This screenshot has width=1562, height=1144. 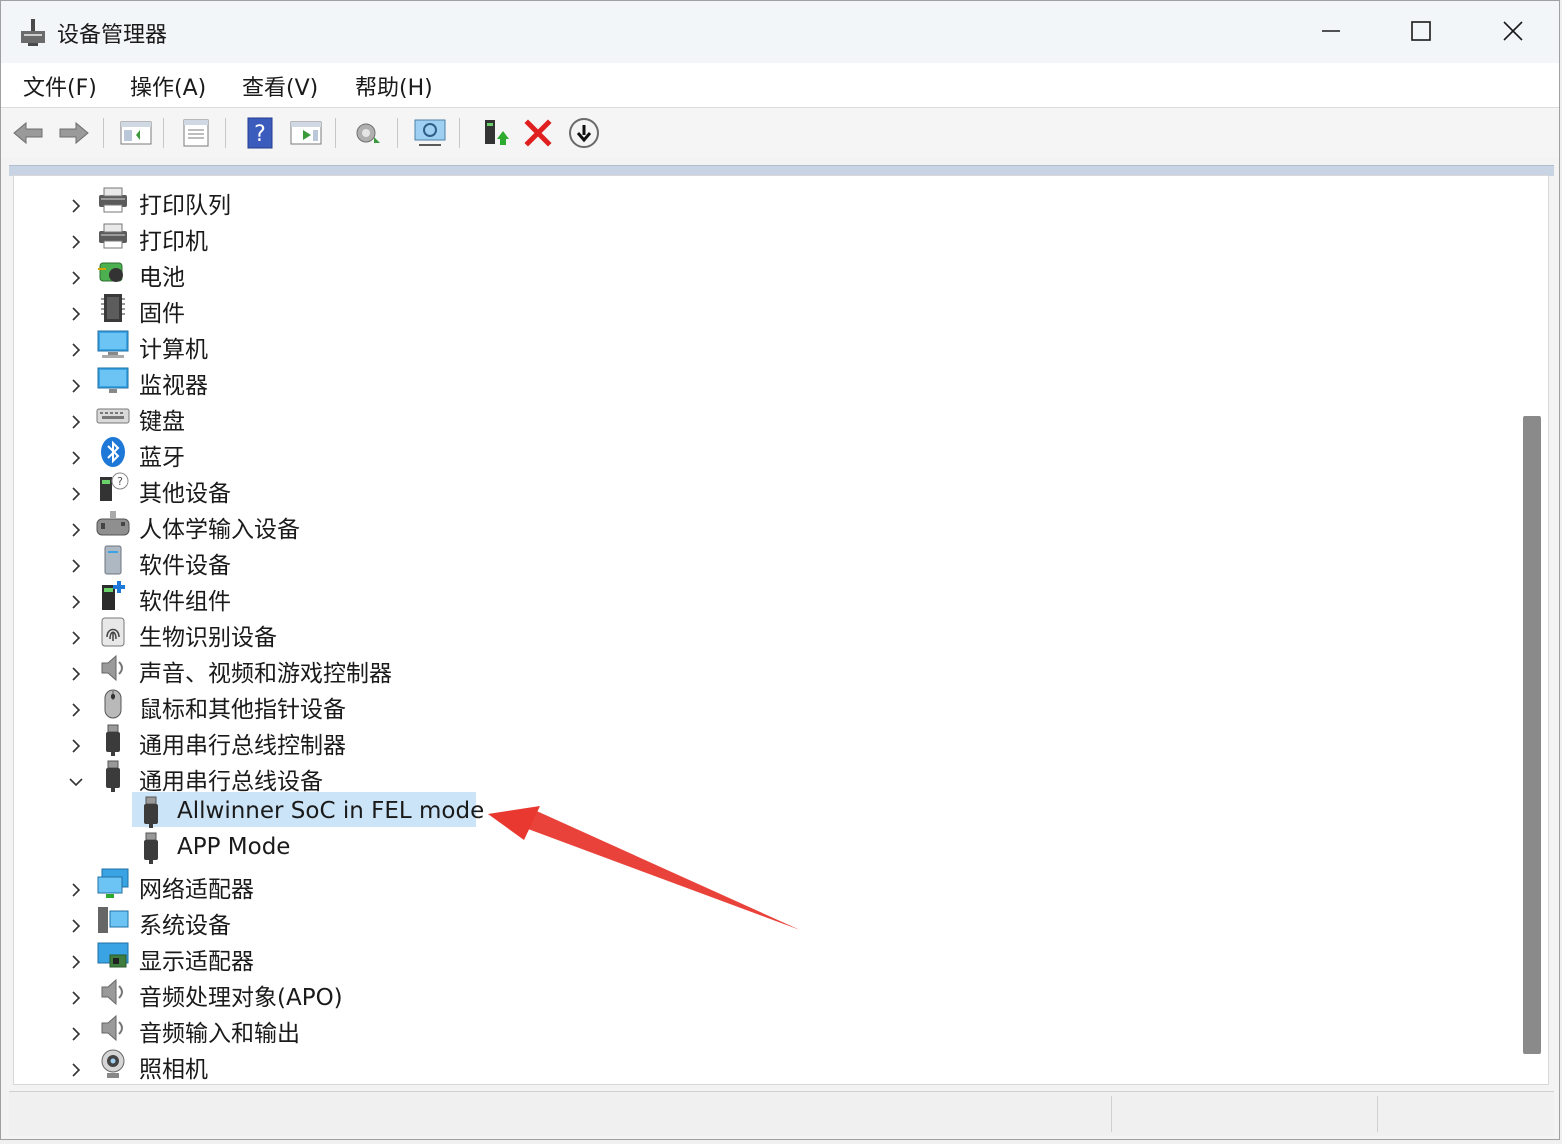 What do you see at coordinates (113, 416) in the screenshot?
I see `keyboard-icon` at bounding box center [113, 416].